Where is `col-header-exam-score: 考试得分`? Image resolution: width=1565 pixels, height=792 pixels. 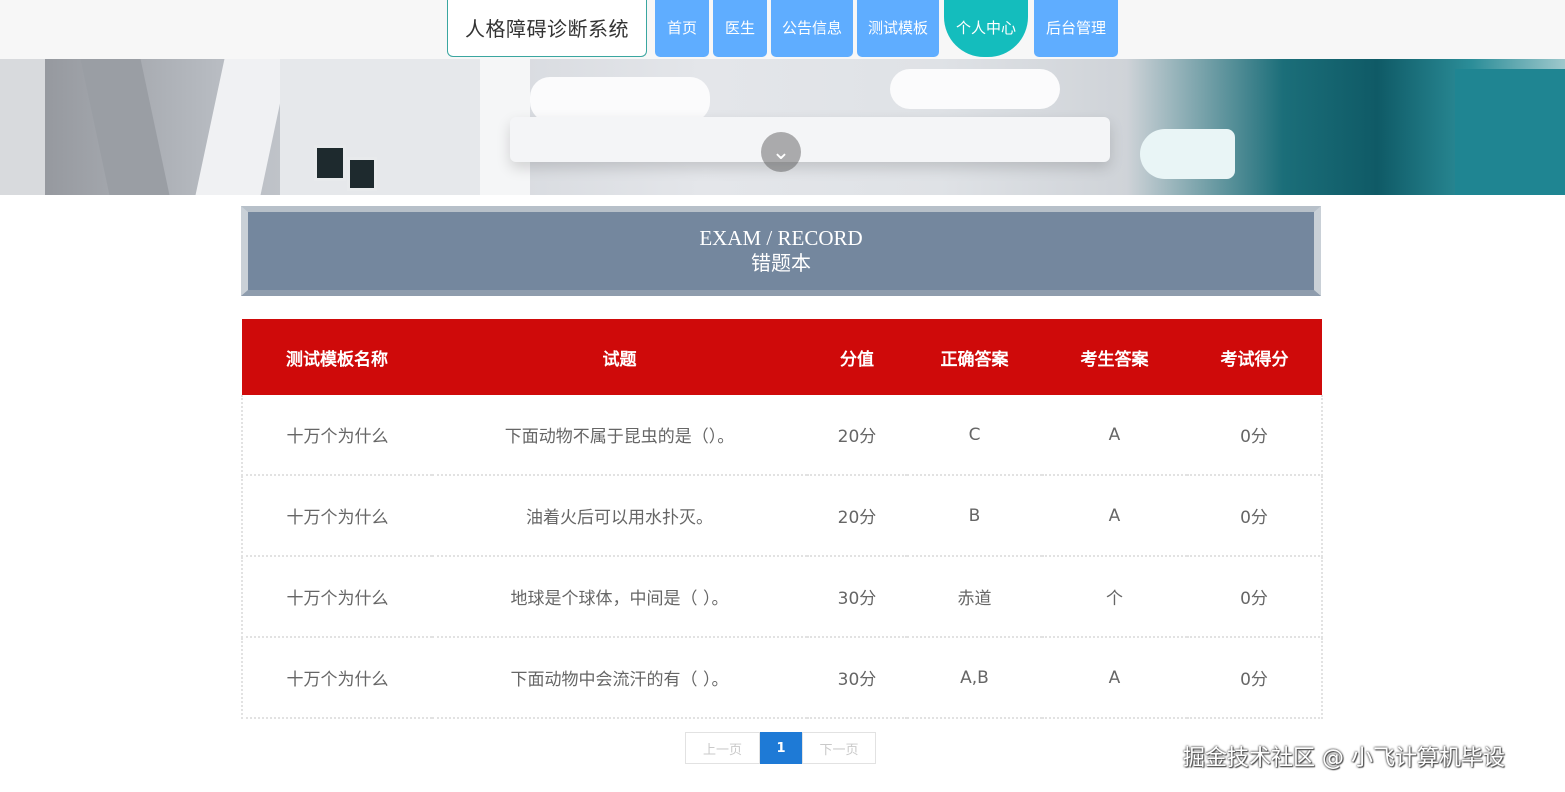 col-header-exam-score: 考试得分 is located at coordinates (1254, 357).